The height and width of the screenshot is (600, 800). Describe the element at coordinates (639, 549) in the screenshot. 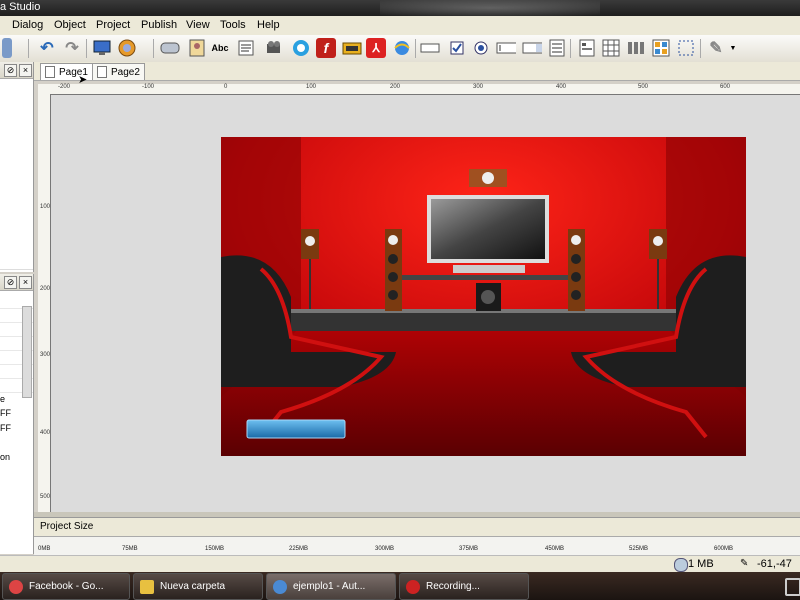

I see `size-tick: 525MB` at that location.